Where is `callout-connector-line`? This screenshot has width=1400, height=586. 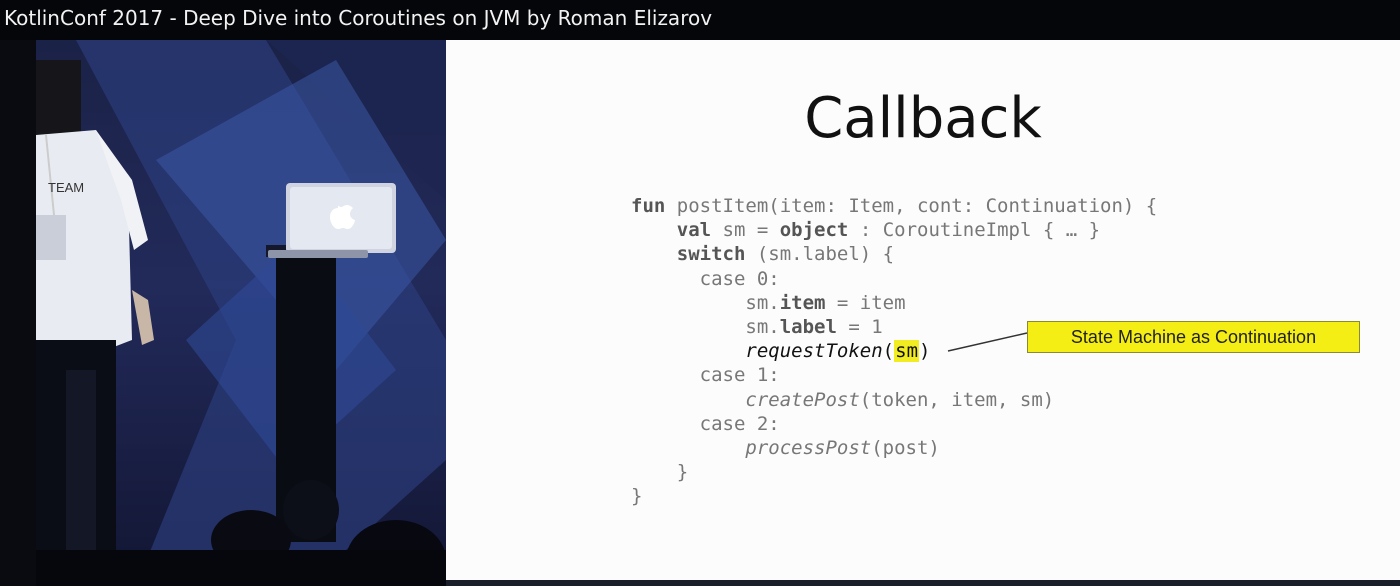 callout-connector-line is located at coordinates (987, 342).